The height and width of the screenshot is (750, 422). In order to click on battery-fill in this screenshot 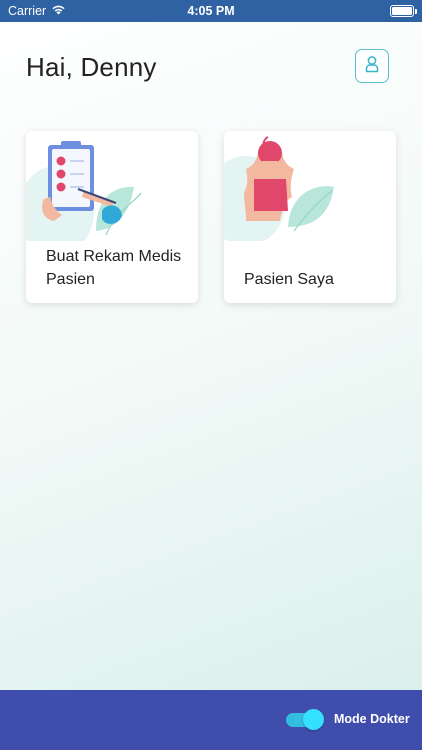, I will do `click(402, 11)`.